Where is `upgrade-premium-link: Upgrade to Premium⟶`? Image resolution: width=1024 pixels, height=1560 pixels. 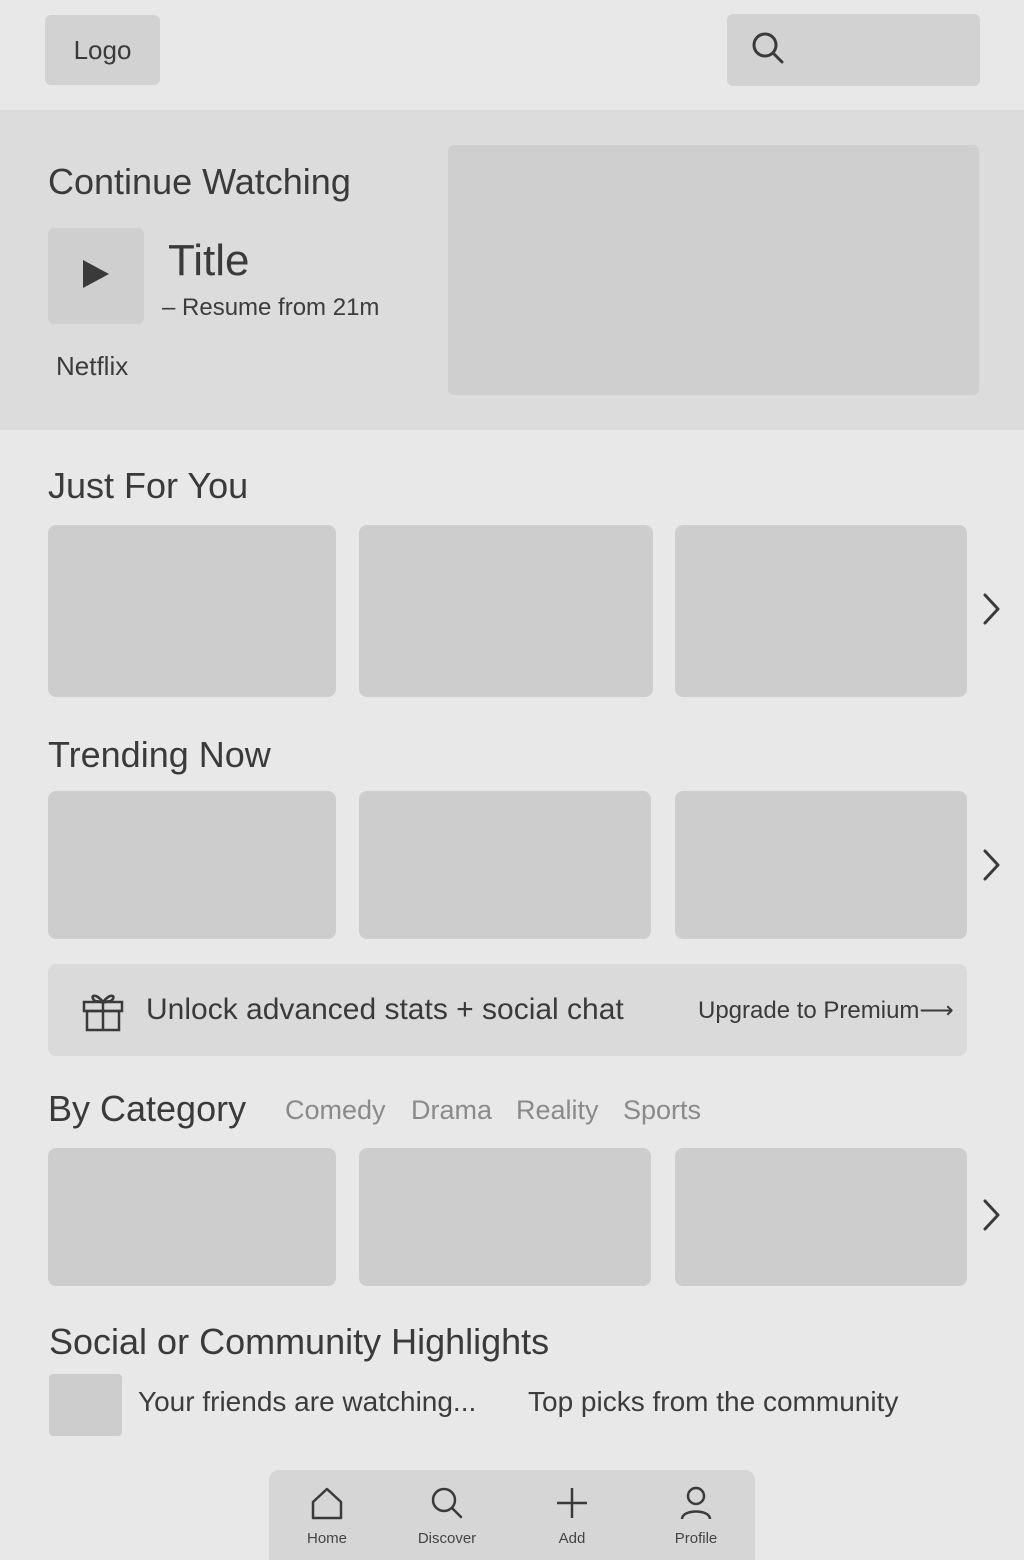 upgrade-premium-link: Upgrade to Premium⟶ is located at coordinates (826, 1010).